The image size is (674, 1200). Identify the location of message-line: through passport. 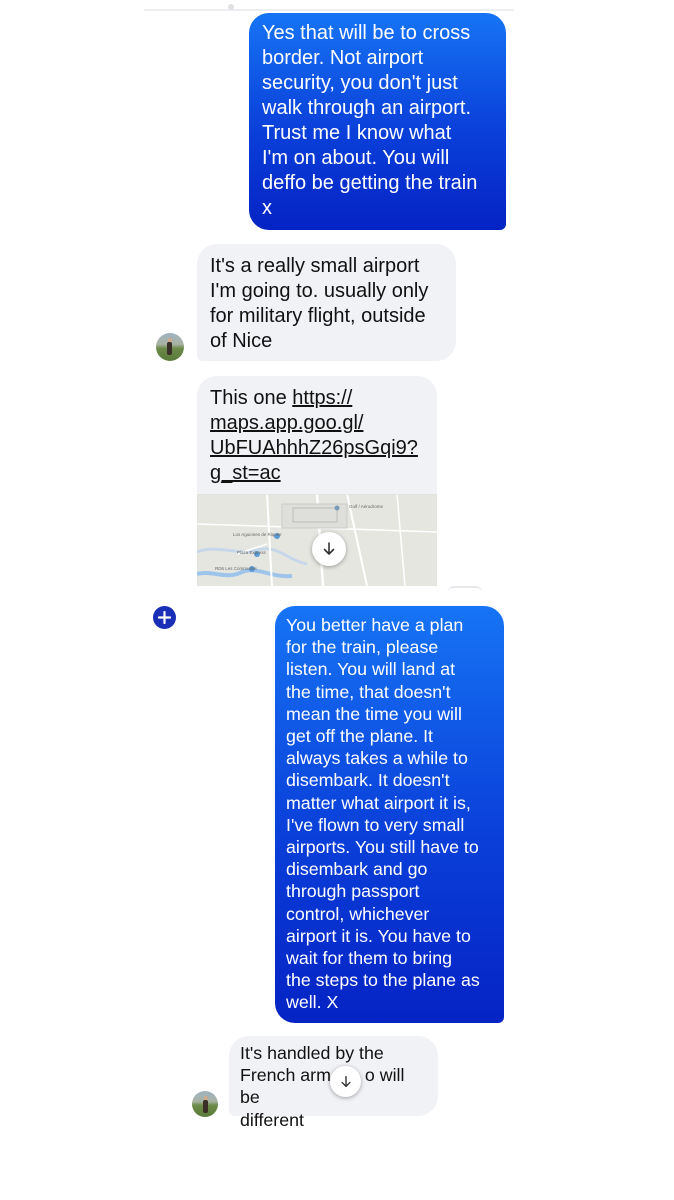
(353, 891).